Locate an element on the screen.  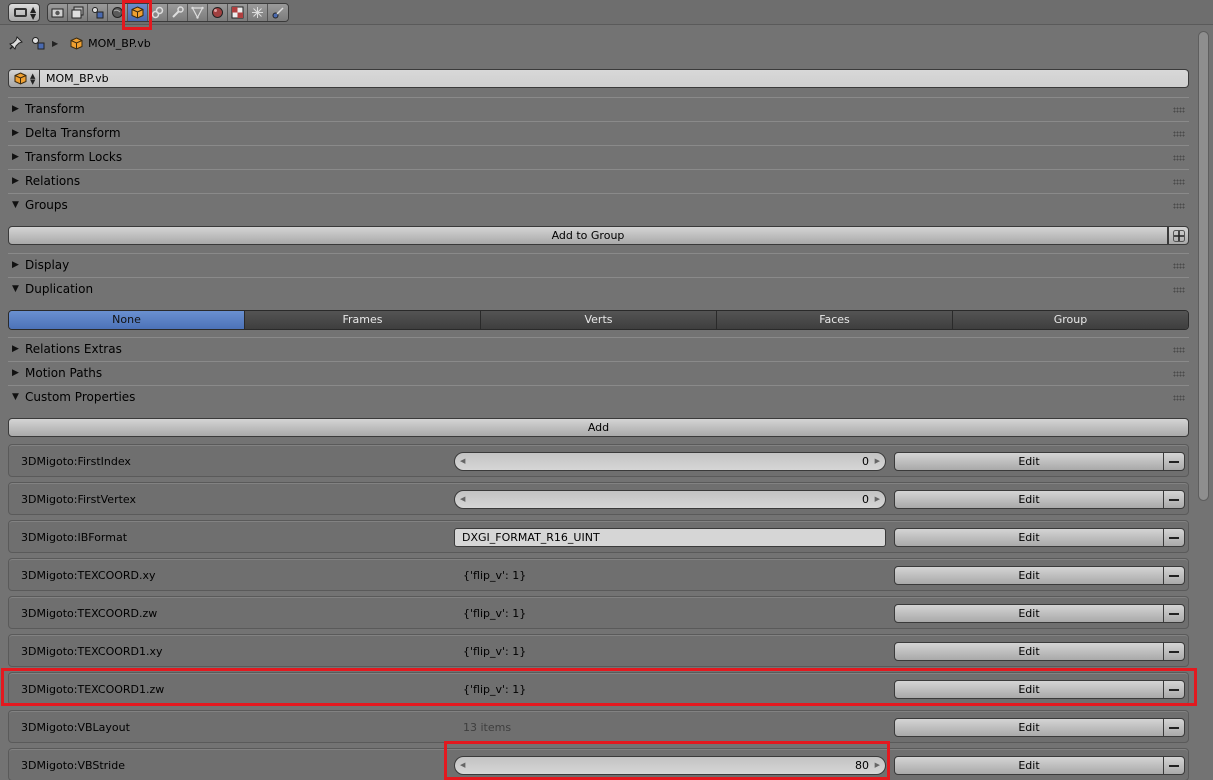
plus-icon is located at coordinates (1178, 235).